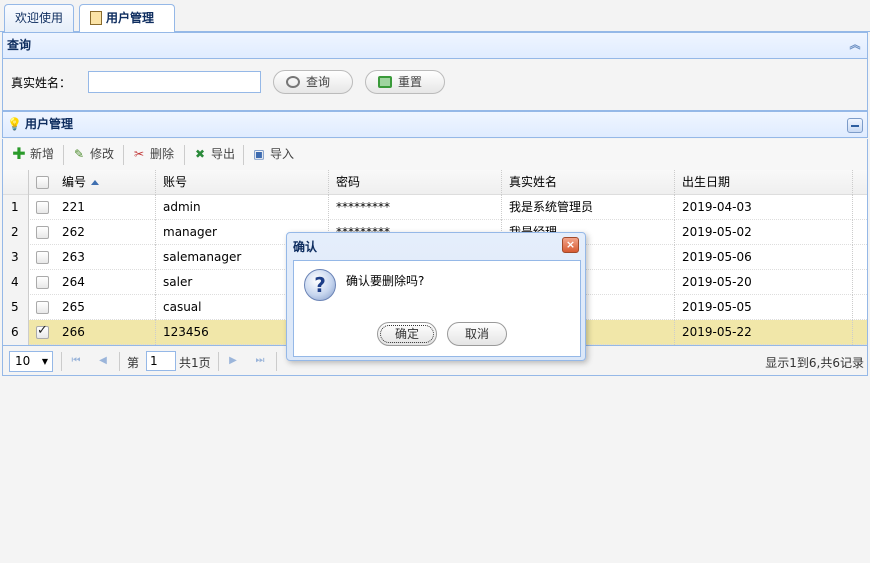 This screenshot has width=870, height=563. Describe the element at coordinates (16, 332) in the screenshot. I see `row-number: 6` at that location.